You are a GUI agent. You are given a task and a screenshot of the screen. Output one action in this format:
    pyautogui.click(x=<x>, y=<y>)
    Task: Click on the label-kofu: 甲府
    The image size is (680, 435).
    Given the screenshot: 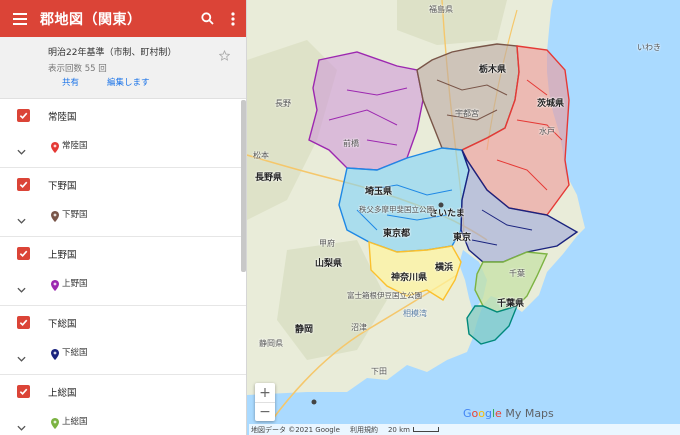 What is the action you would take?
    pyautogui.click(x=327, y=243)
    